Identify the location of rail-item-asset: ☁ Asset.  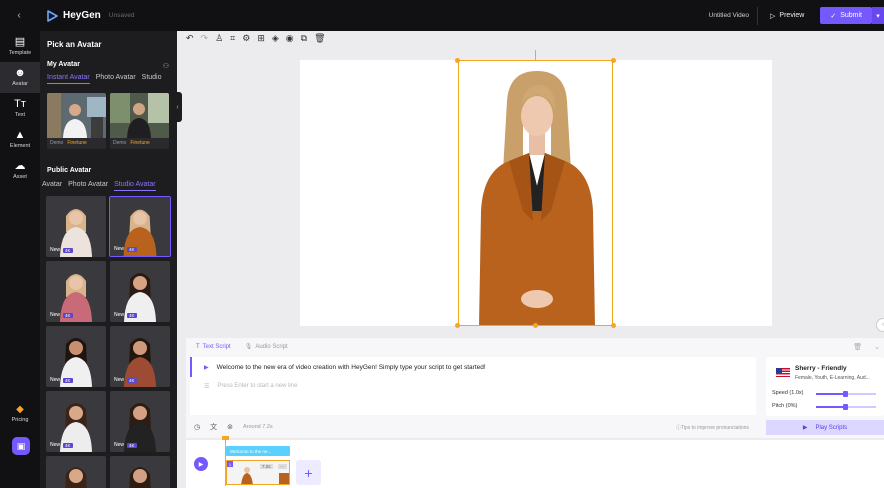
(20, 170).